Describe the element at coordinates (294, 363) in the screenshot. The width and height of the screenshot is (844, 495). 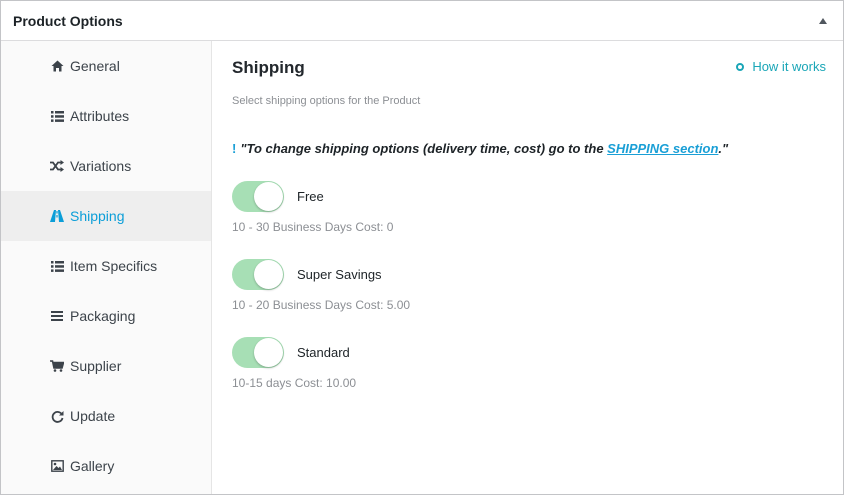
I see `shipping-option-standard: Standard 10-15 days Cost: 10.00` at that location.